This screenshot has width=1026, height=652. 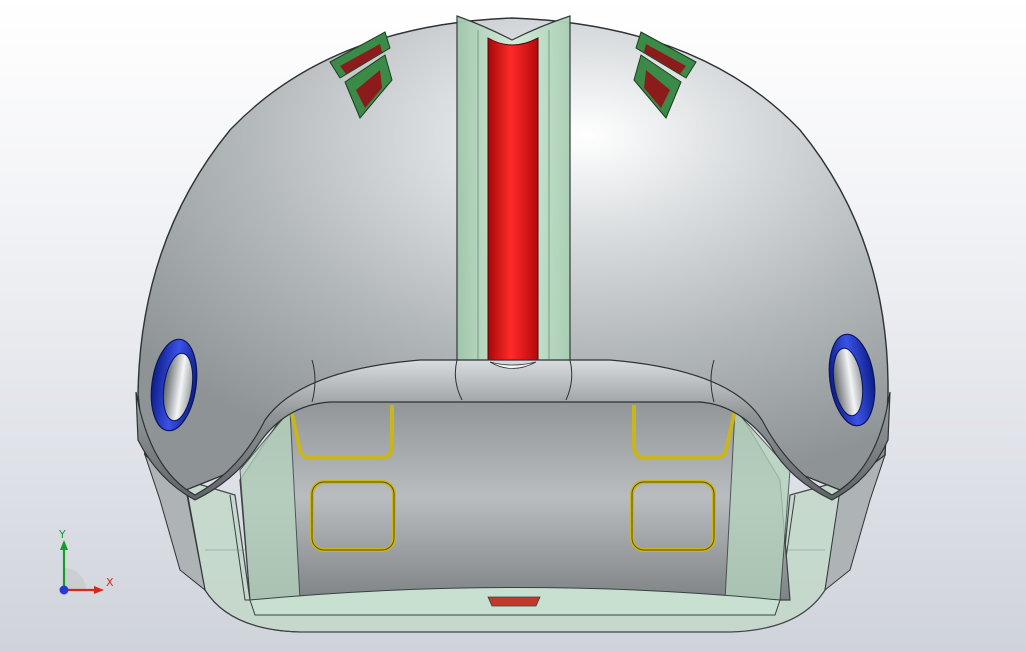 What do you see at coordinates (513, 202) in the screenshot?
I see `center-stripe` at bounding box center [513, 202].